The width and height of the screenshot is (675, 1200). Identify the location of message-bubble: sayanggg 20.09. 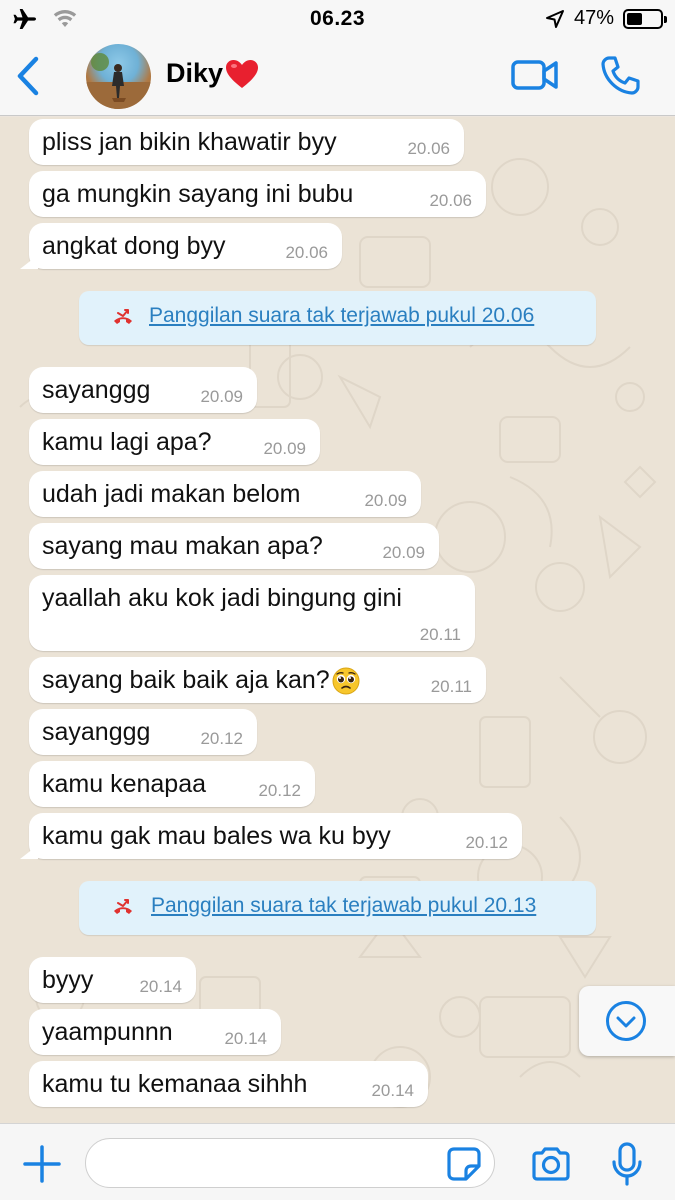
(143, 390).